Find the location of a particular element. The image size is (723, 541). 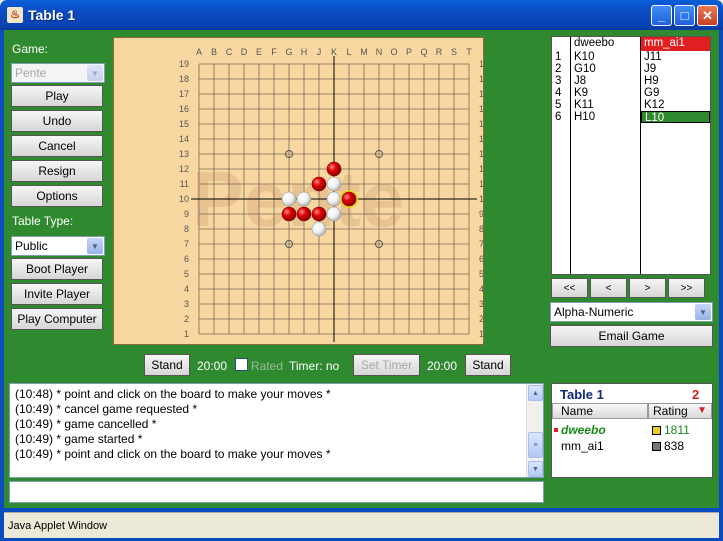

table-type-select: Public ▼ is located at coordinates (58, 246).